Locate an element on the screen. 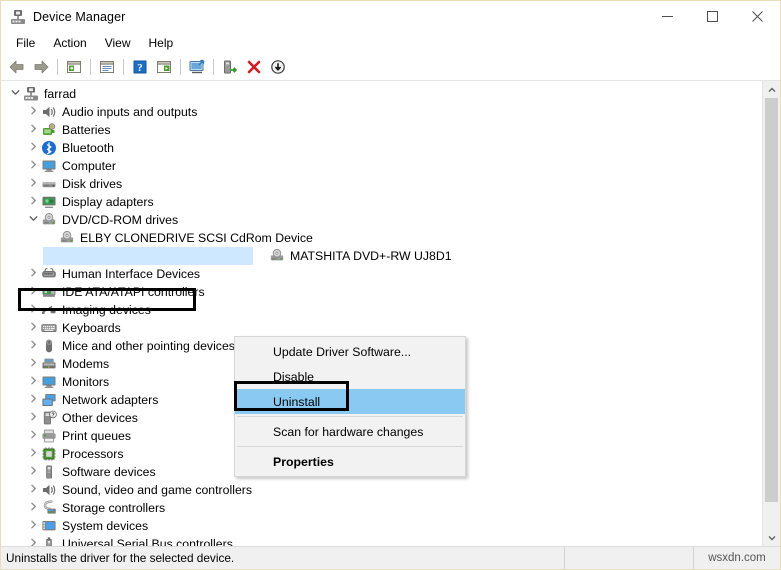  enable-device-icon is located at coordinates (230, 67).